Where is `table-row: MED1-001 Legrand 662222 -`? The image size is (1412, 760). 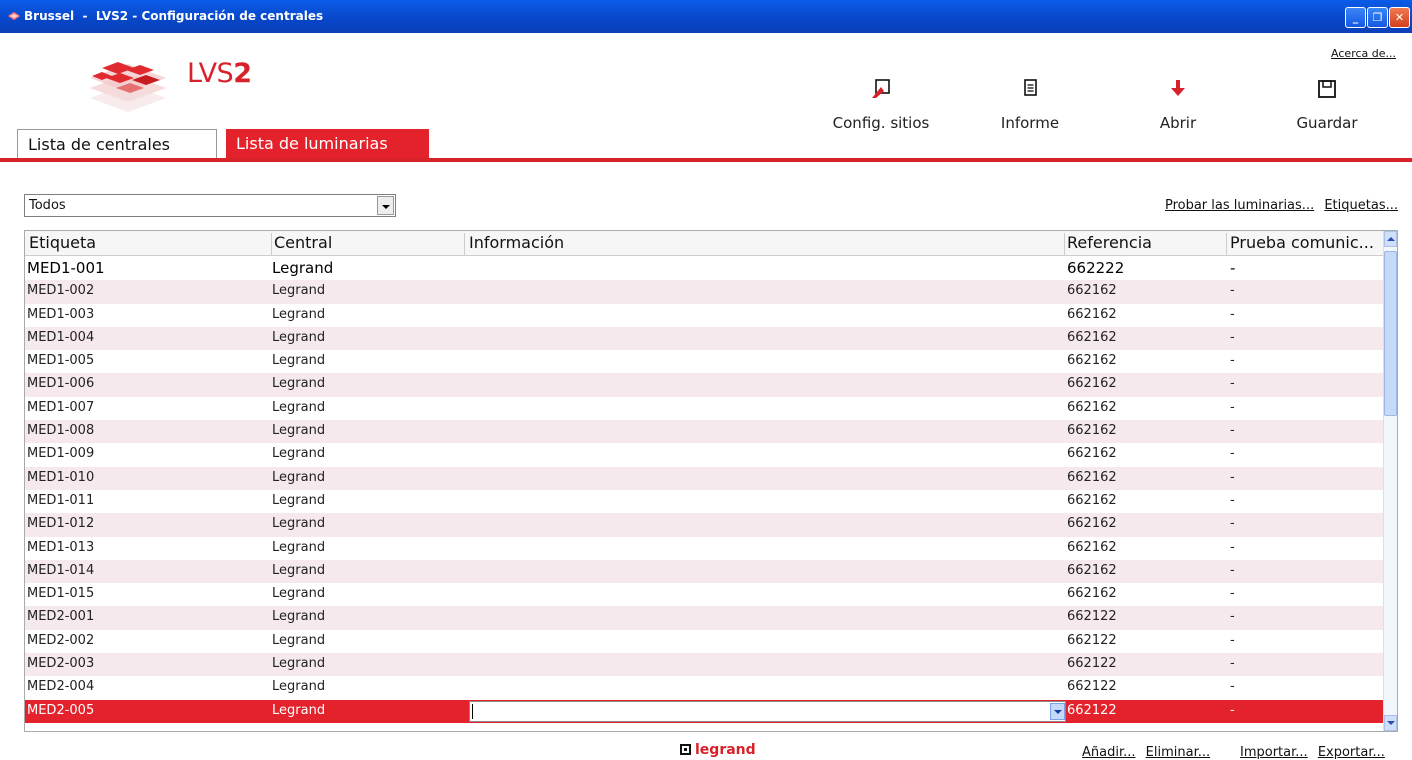
table-row: MED1-001 Legrand 662222 - is located at coordinates (705, 268).